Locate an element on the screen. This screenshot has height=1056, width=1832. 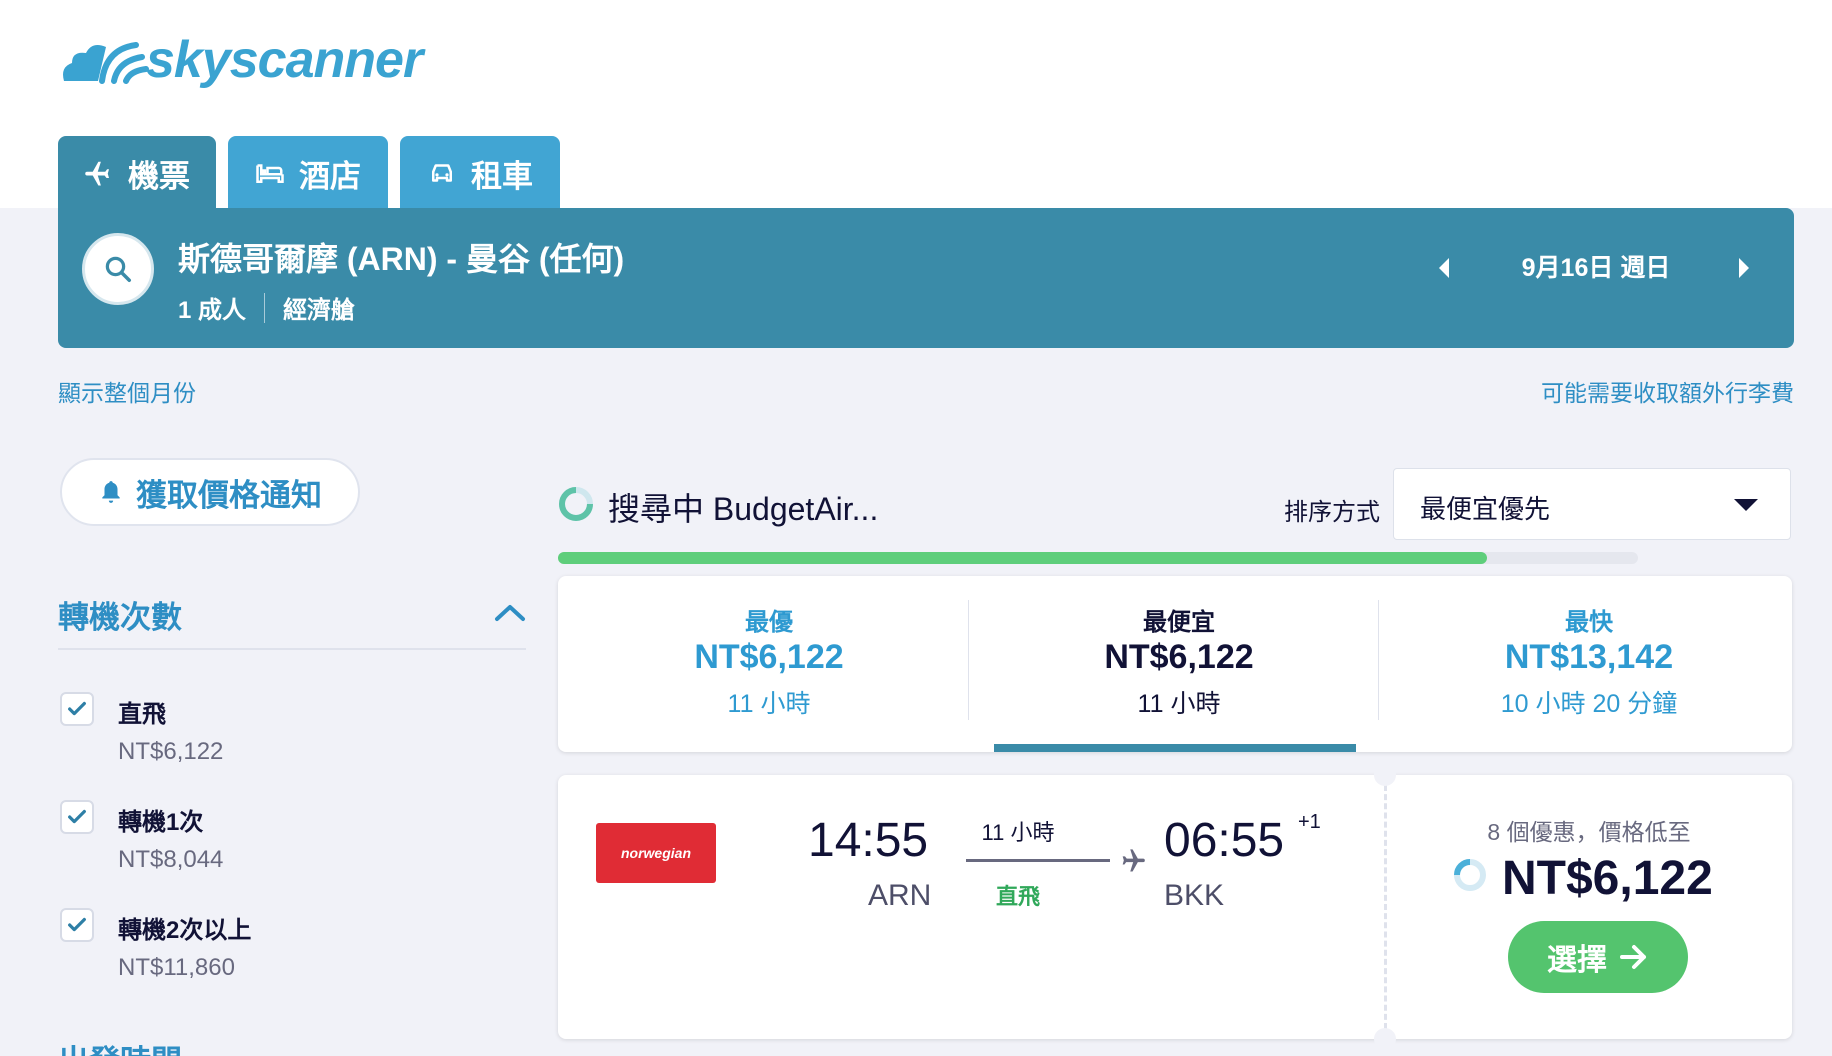
arrival-time: 06:55 is located at coordinates (1224, 840).